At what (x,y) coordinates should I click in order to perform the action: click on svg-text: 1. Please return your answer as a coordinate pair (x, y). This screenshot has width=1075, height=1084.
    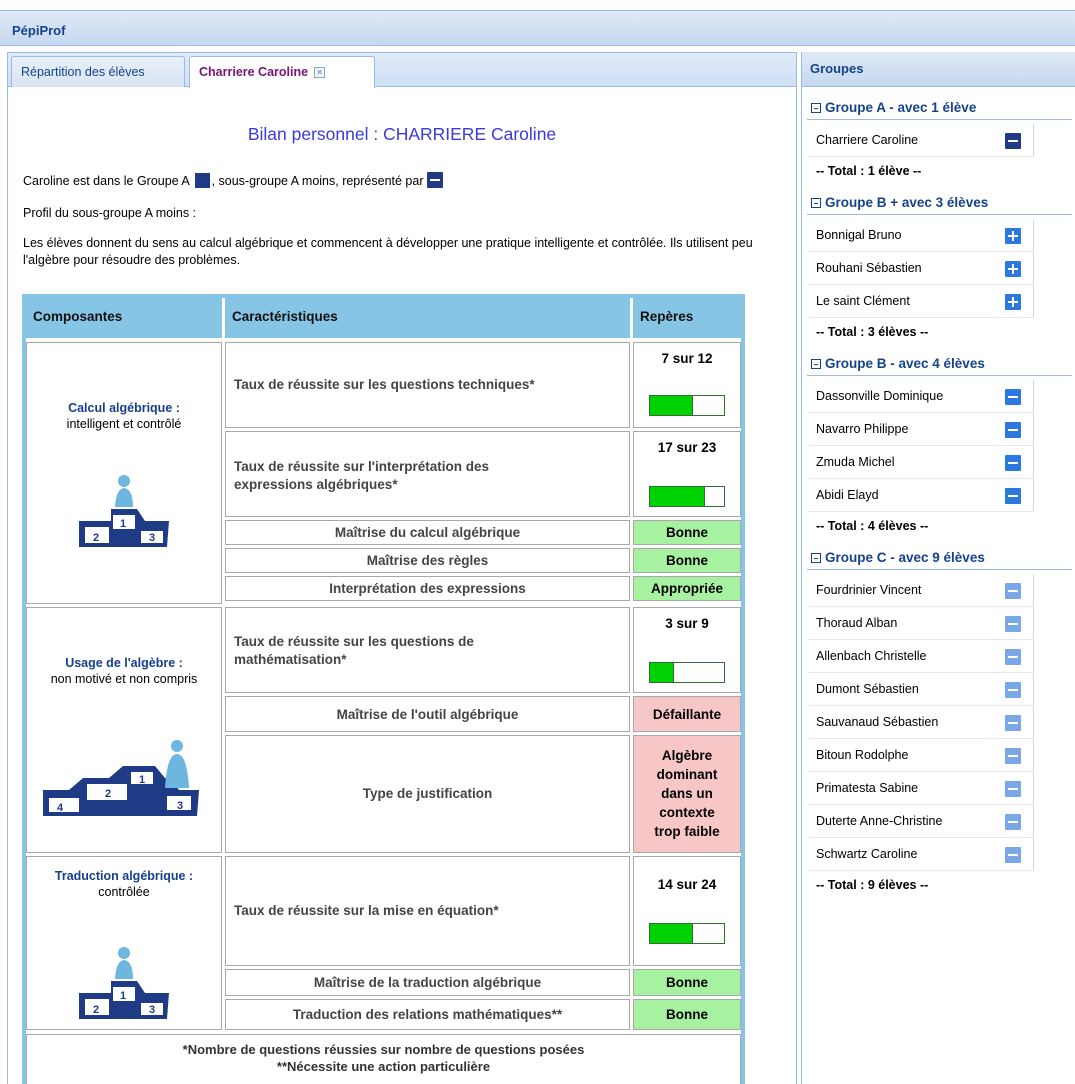
    Looking at the image, I should click on (123, 524).